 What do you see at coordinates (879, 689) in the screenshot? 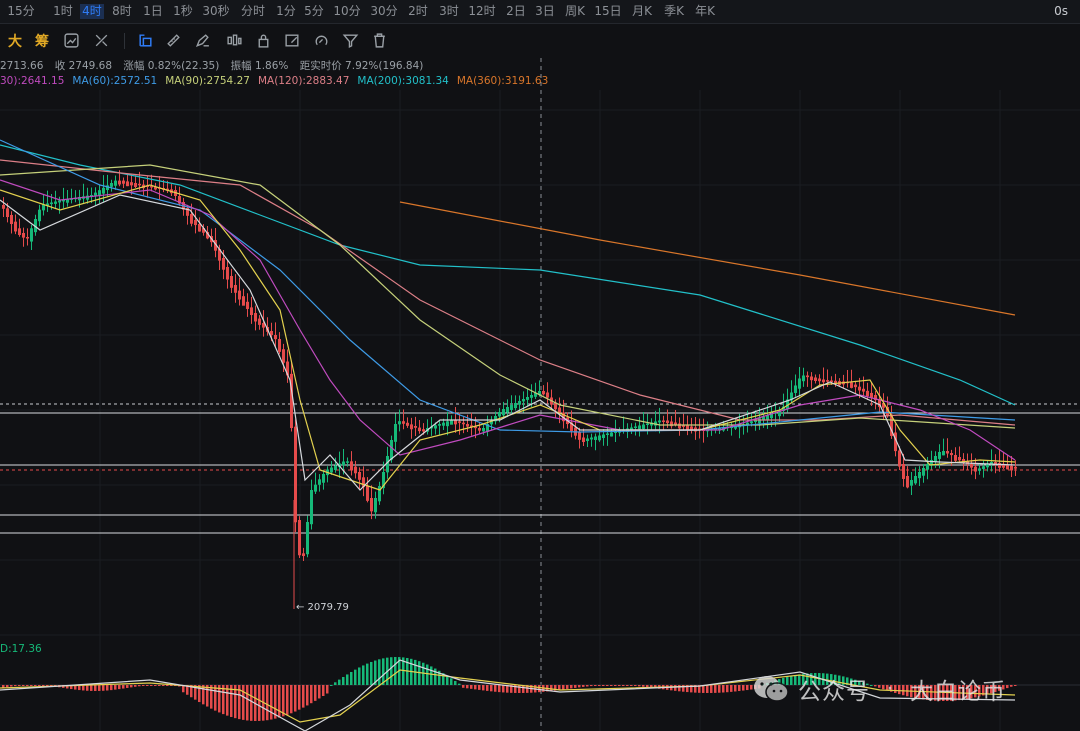
I see `wechat-watermark: 公众号 · 大白论币` at bounding box center [879, 689].